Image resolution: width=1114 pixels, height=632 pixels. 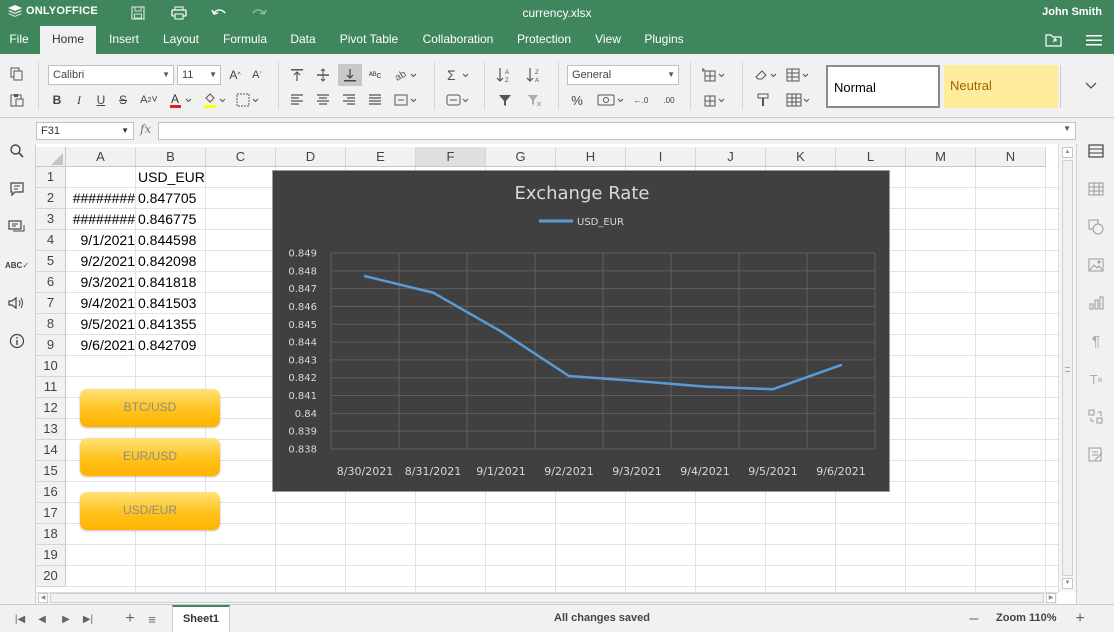 What do you see at coordinates (51, 555) in the screenshot?
I see `row-header-19: 19` at bounding box center [51, 555].